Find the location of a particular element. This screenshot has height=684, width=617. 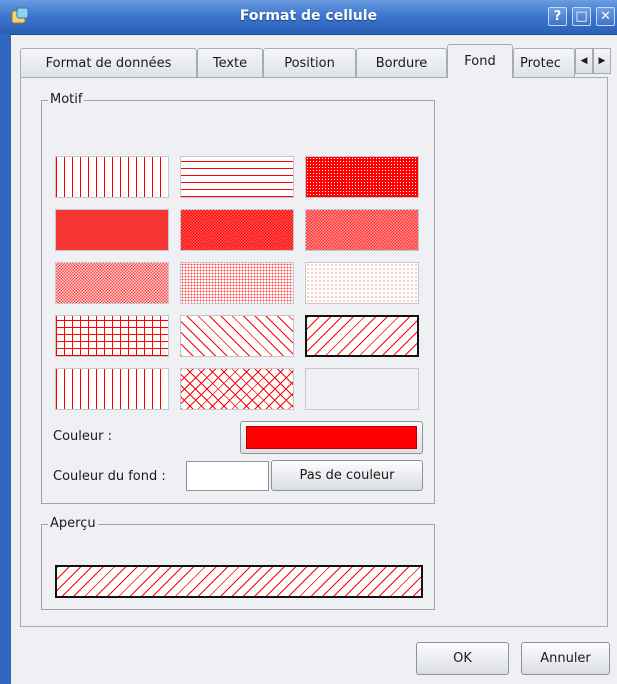

window-title: Format de cellule is located at coordinates (308, 16).